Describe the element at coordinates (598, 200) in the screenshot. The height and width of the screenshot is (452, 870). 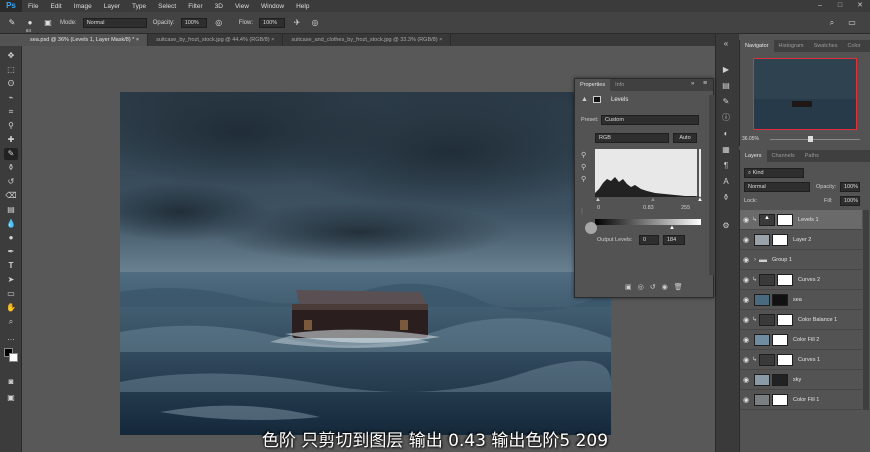
I see `black-input-slider: ▲` at that location.